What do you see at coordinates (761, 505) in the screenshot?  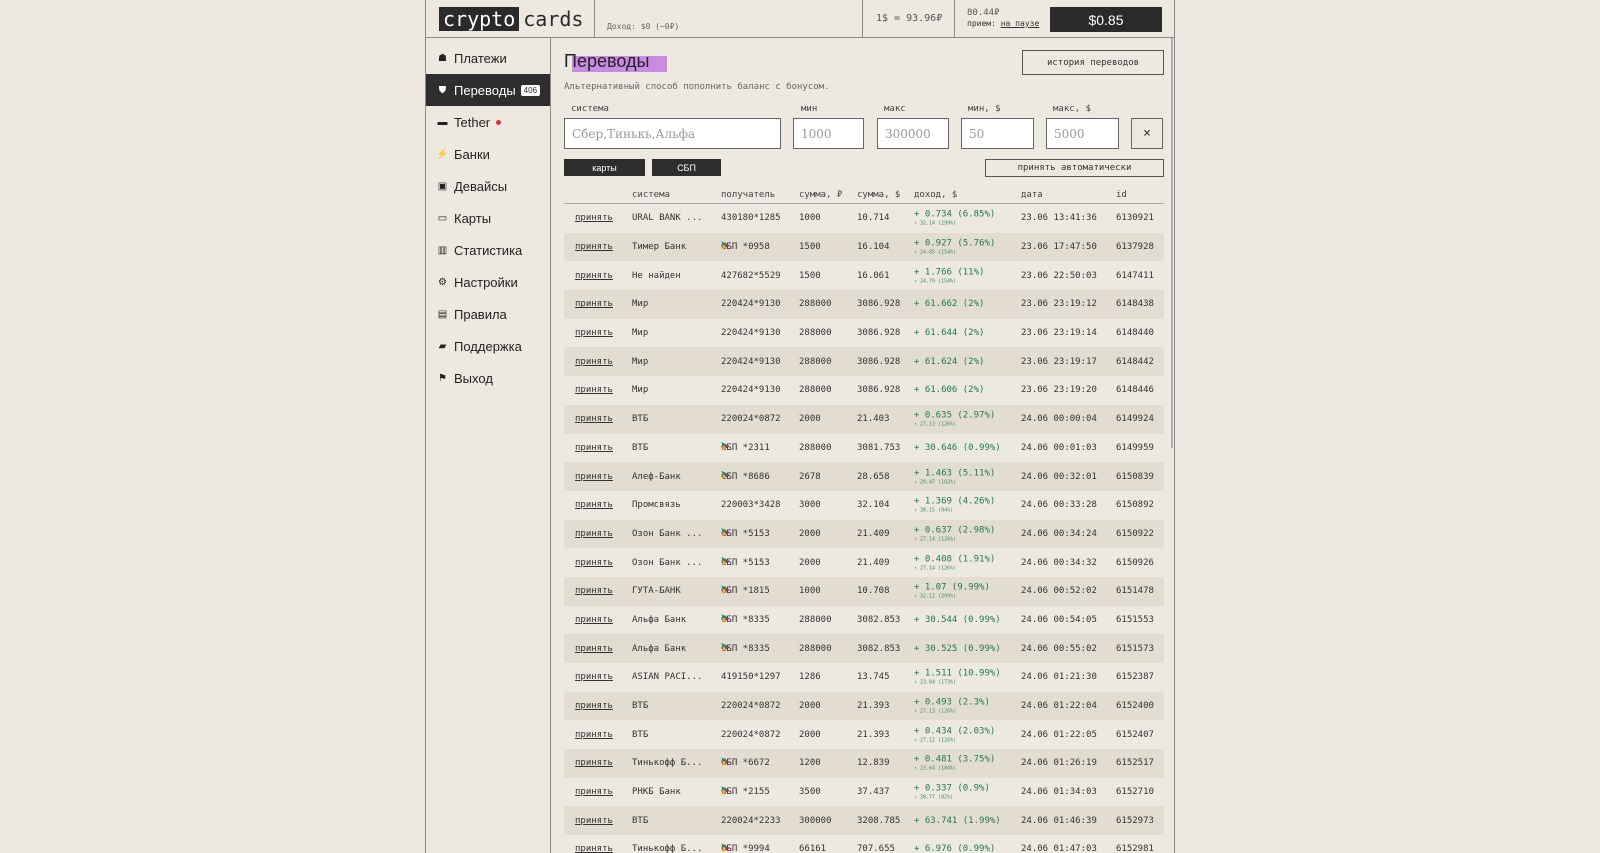 I see `recipient-cell: 220003*3428` at bounding box center [761, 505].